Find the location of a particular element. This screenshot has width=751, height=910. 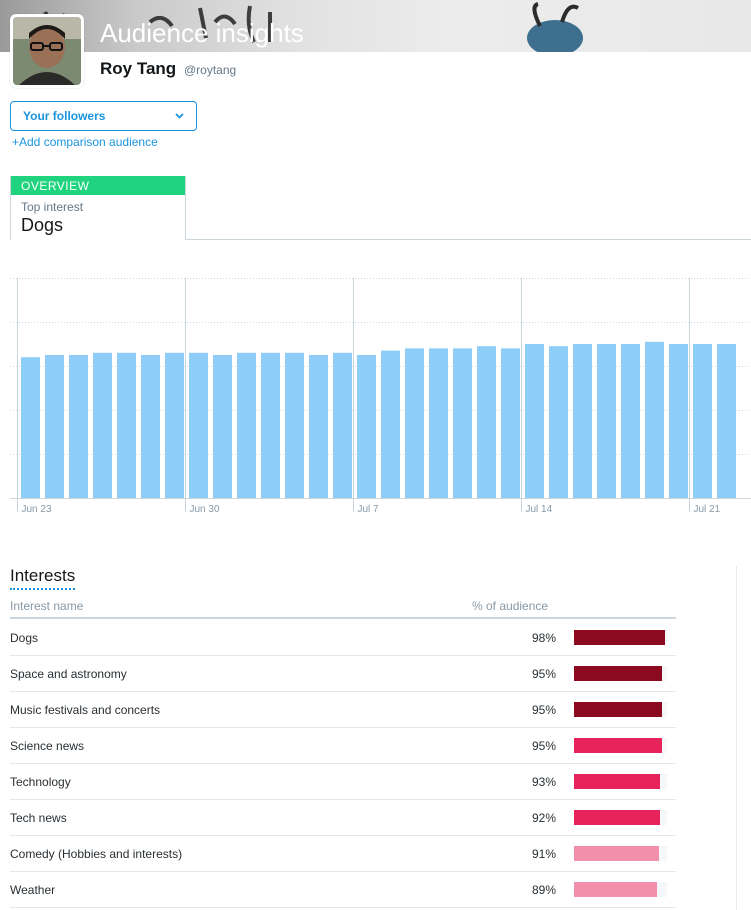

interest-name: Weather is located at coordinates (33, 890).